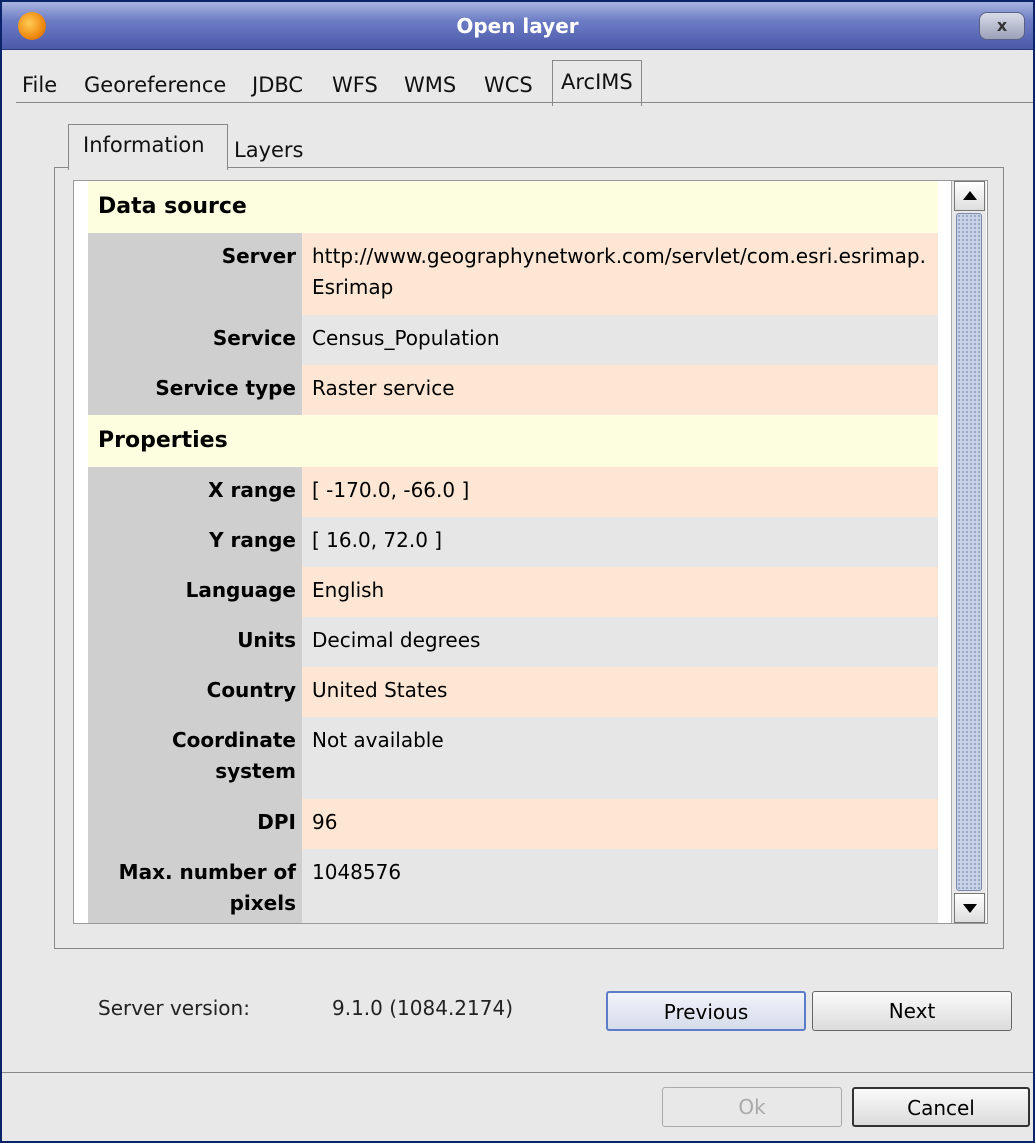  Describe the element at coordinates (620, 592) in the screenshot. I see `info-value: English` at that location.